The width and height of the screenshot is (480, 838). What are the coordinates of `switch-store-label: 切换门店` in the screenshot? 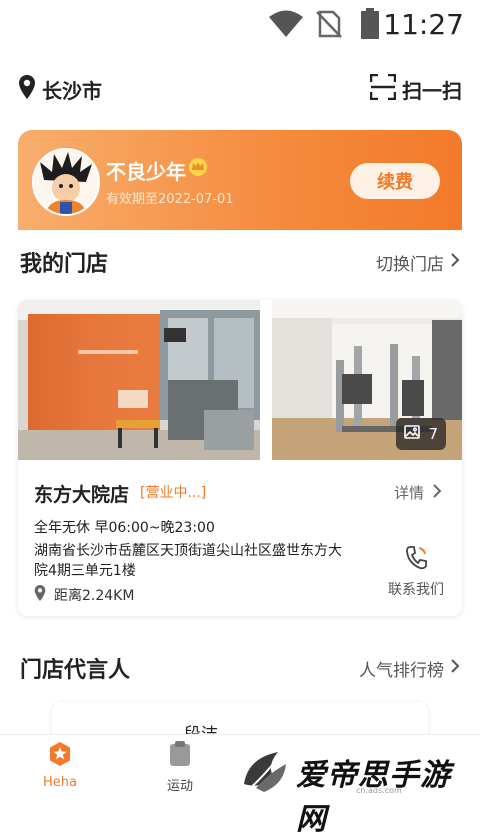 It's located at (410, 265).